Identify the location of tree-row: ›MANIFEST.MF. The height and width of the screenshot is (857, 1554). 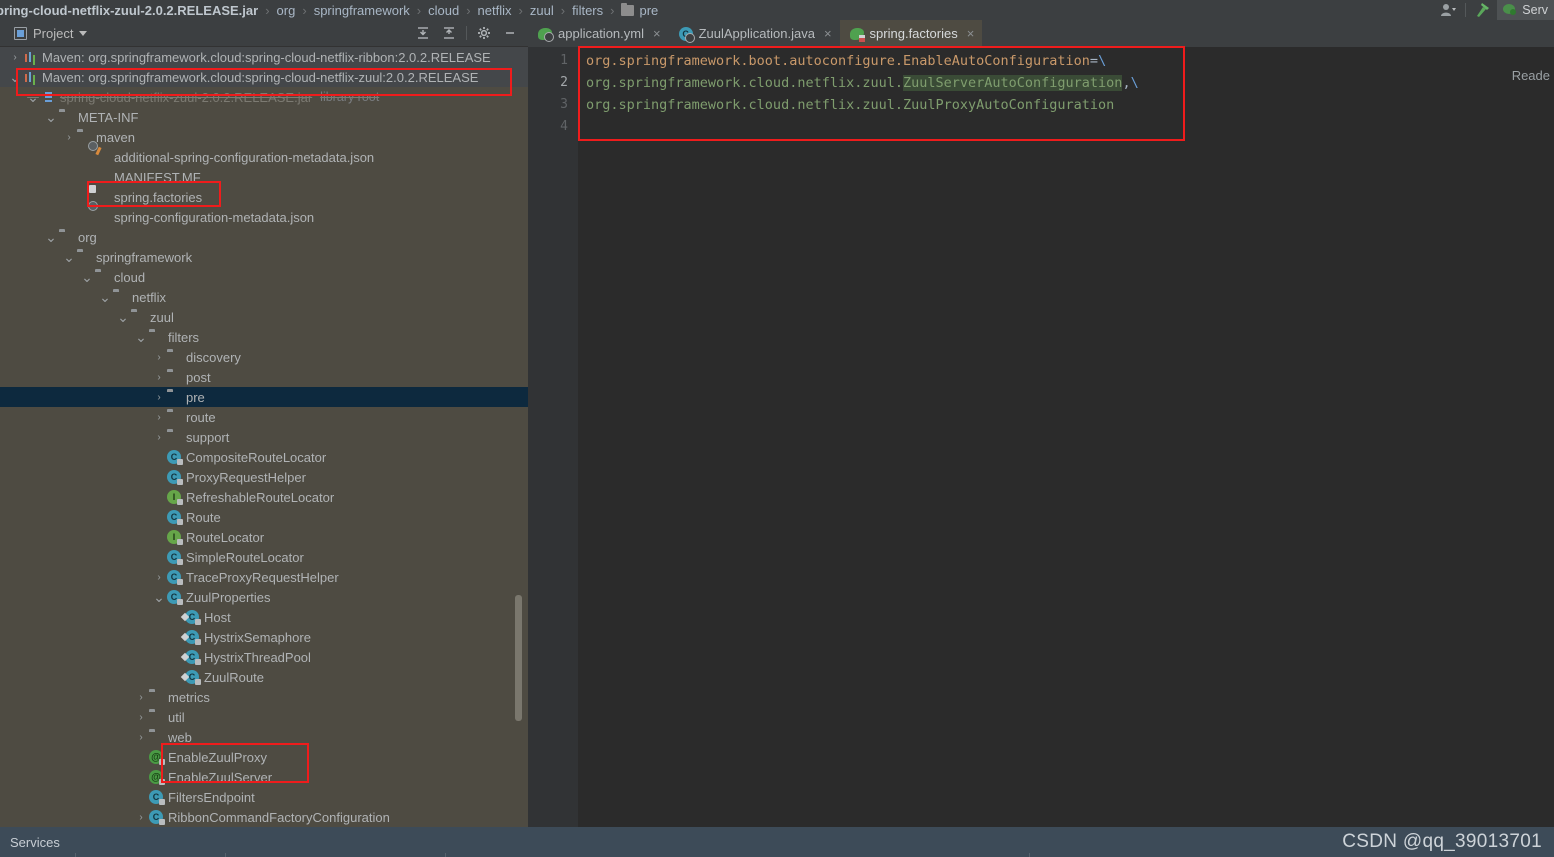
(264, 177).